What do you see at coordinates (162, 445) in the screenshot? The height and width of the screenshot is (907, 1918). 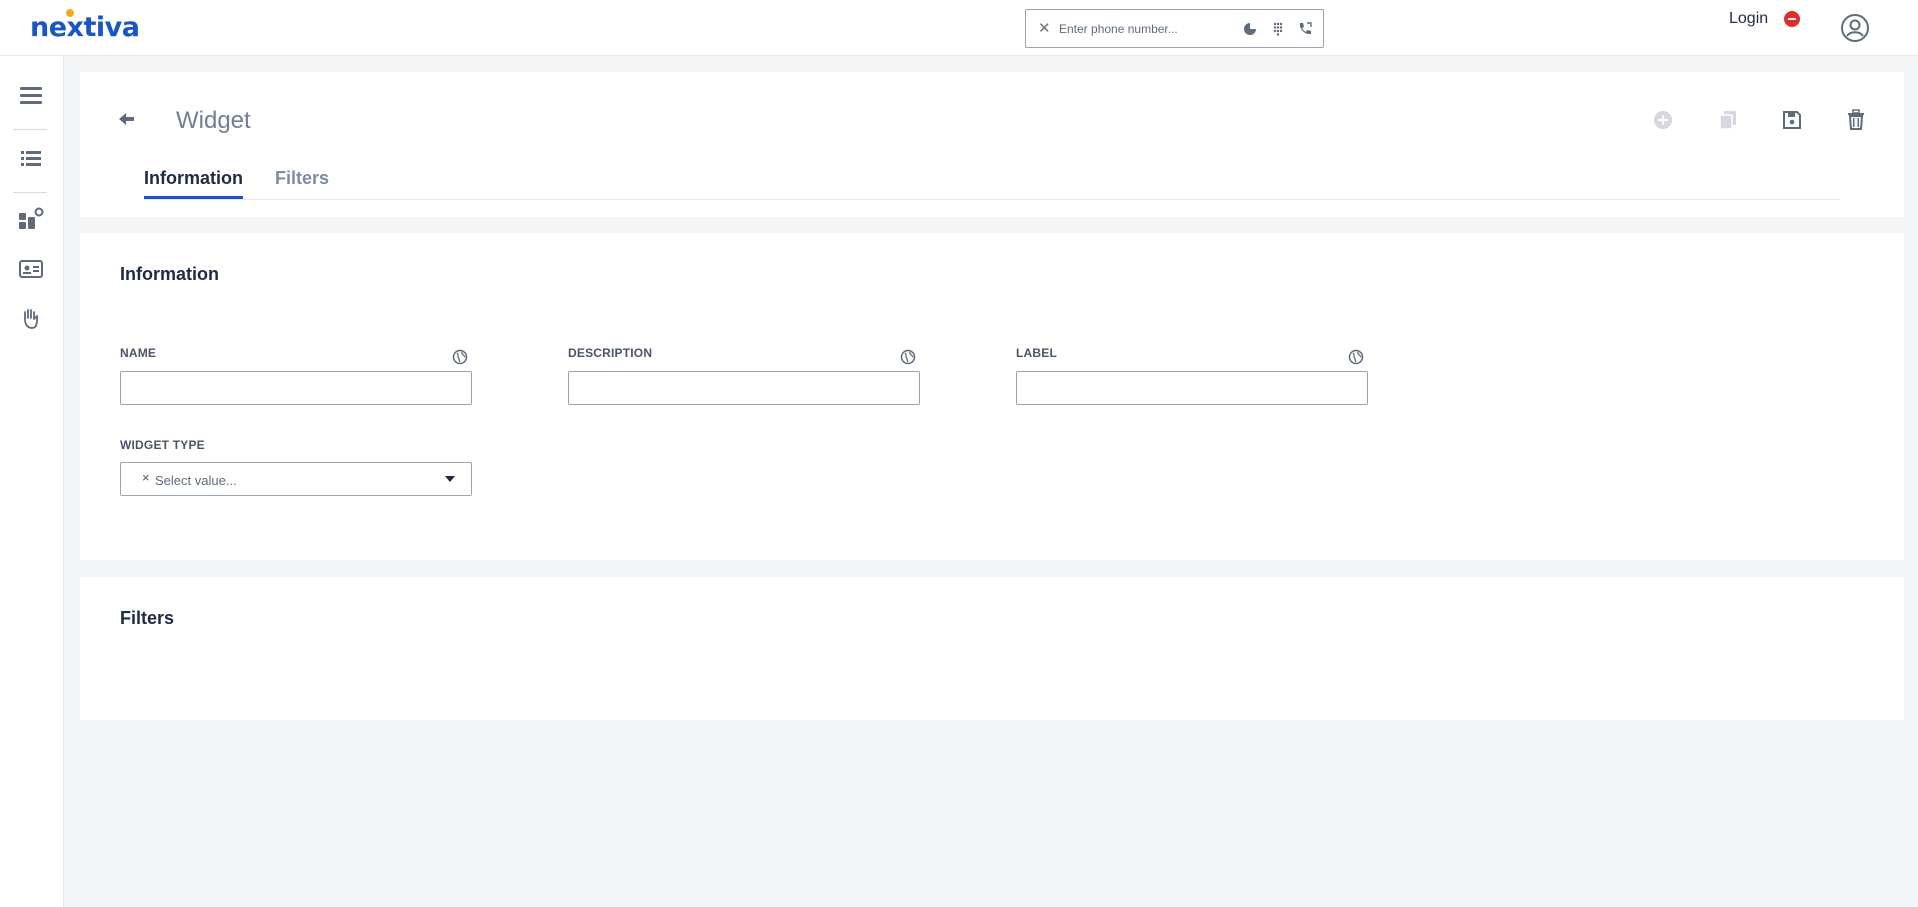 I see `widget-type-label: WIDGET TYPE` at bounding box center [162, 445].